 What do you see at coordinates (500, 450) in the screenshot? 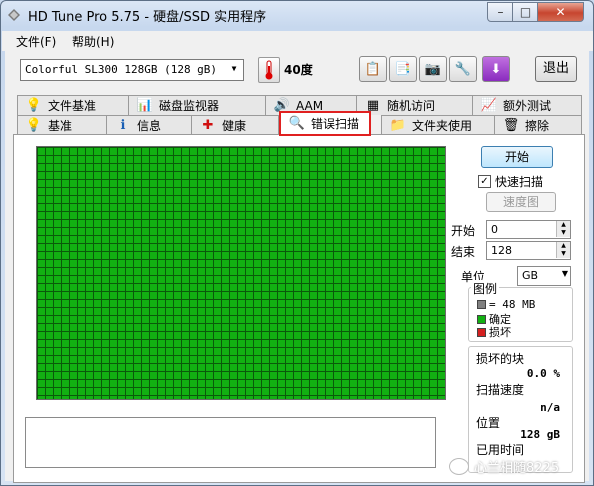
I see `elapsed-time-label: 已用时间` at bounding box center [500, 450].